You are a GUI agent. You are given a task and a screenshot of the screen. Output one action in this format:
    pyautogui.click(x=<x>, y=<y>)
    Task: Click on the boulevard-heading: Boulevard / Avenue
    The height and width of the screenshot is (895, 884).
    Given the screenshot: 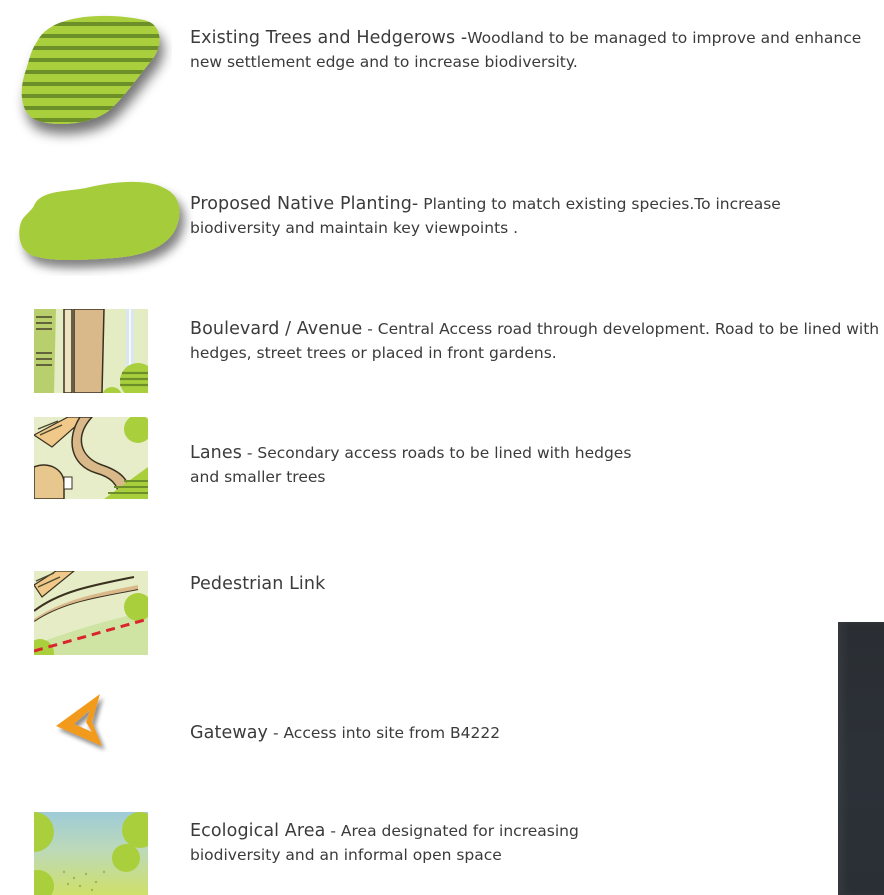 What is the action you would take?
    pyautogui.click(x=276, y=329)
    